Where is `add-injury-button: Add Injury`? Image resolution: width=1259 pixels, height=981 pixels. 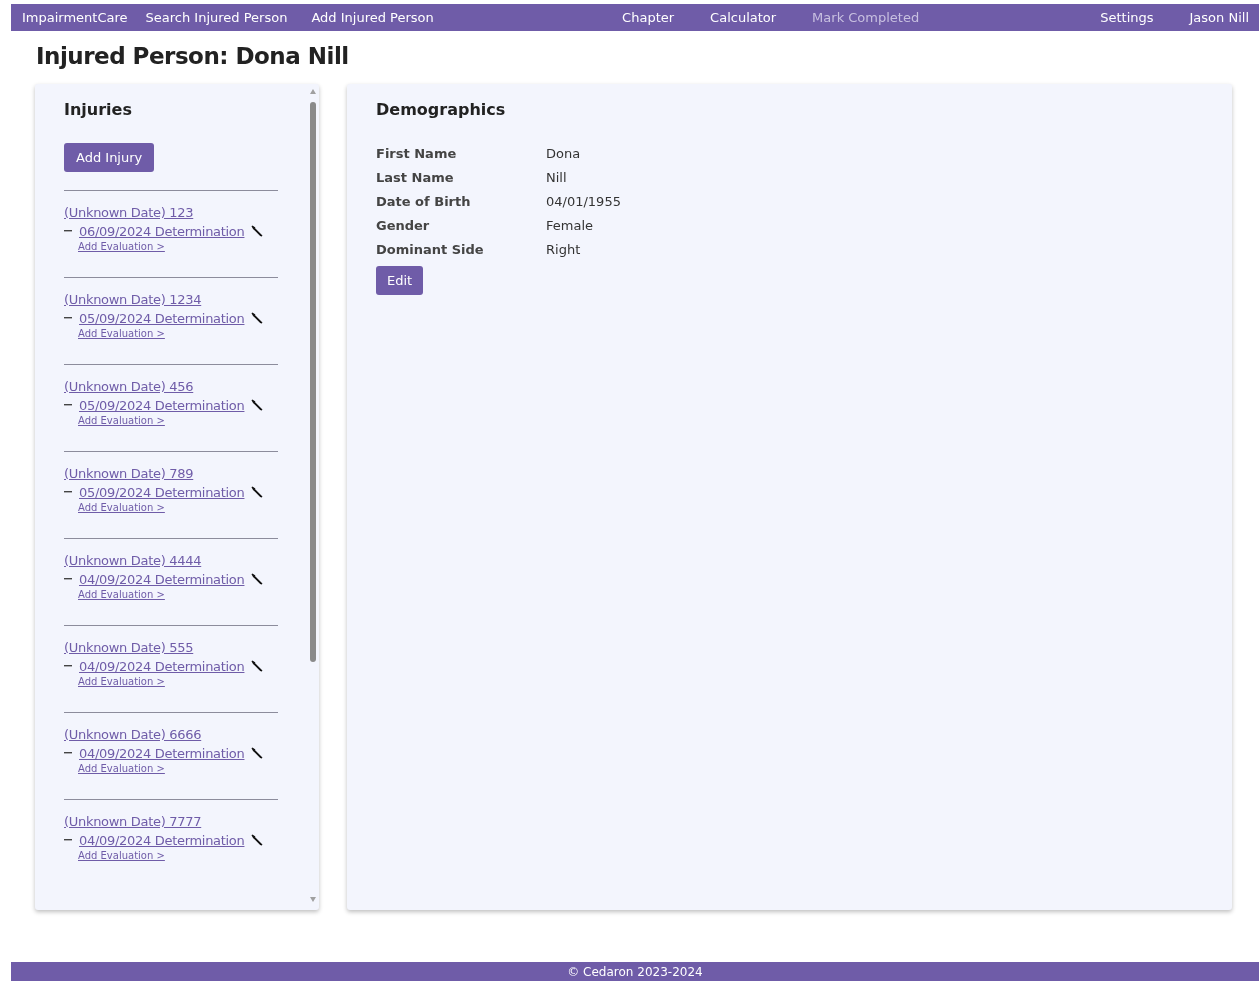 add-injury-button: Add Injury is located at coordinates (109, 157).